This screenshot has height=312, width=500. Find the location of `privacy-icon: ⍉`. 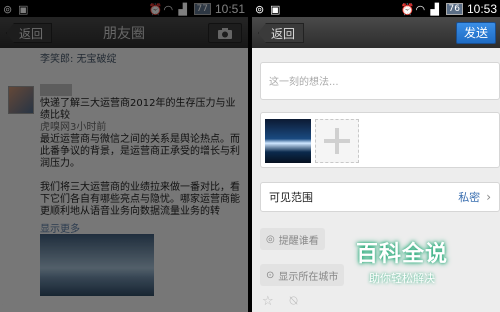

privacy-icon: ⍉ is located at coordinates (294, 301).